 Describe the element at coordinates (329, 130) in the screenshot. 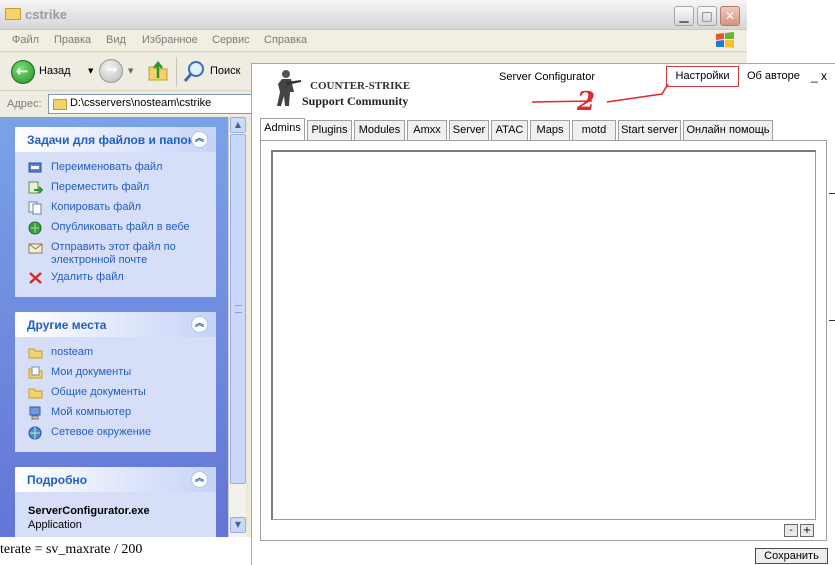

I see `tab-plugins: Plugins` at that location.